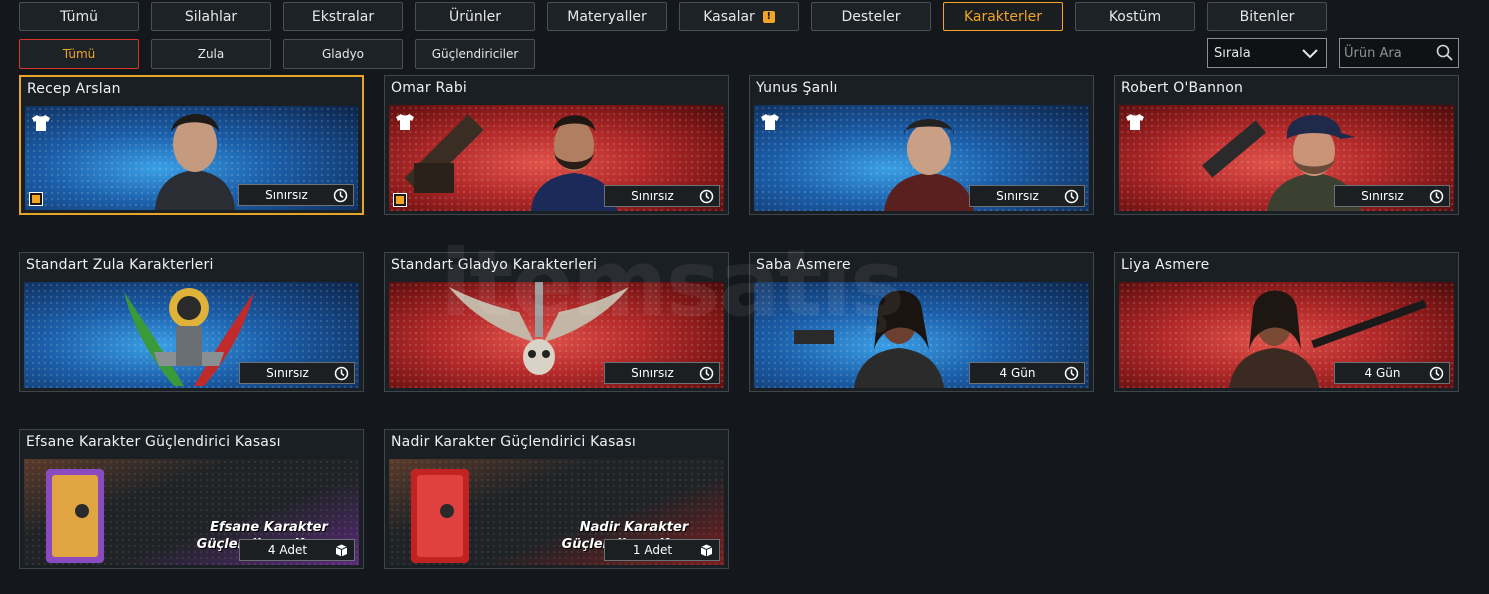 This screenshot has height=594, width=1489. I want to click on item-card: Standart Zula Karakterleri Sınırsız, so click(191, 322).